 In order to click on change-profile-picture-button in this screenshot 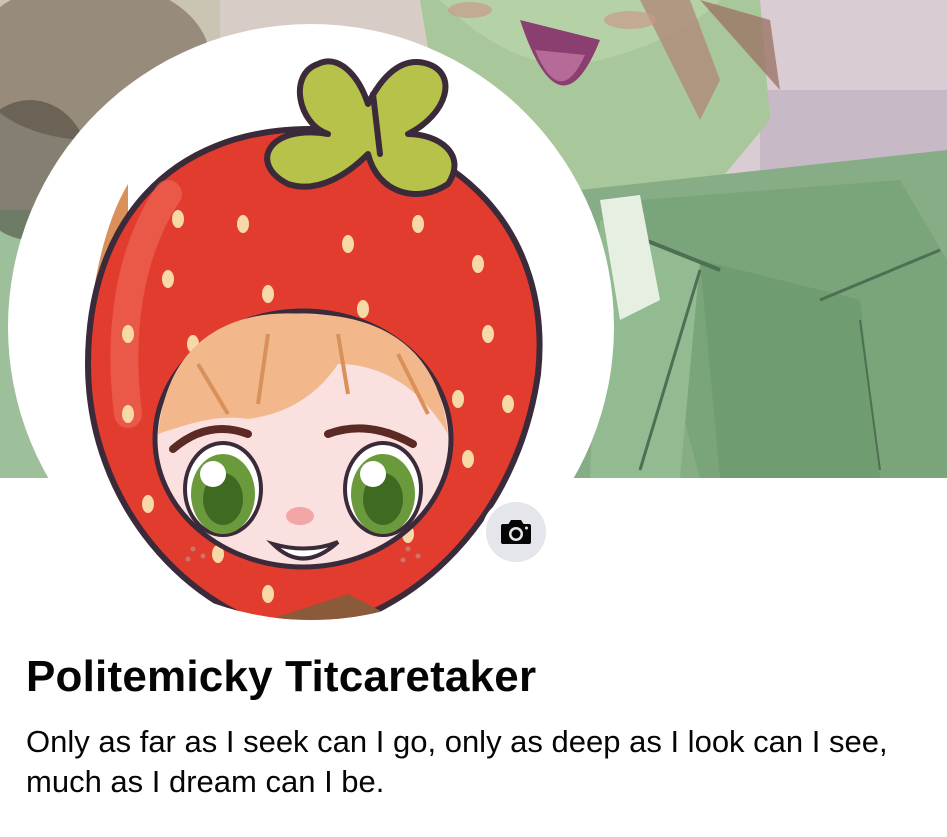, I will do `click(516, 532)`.